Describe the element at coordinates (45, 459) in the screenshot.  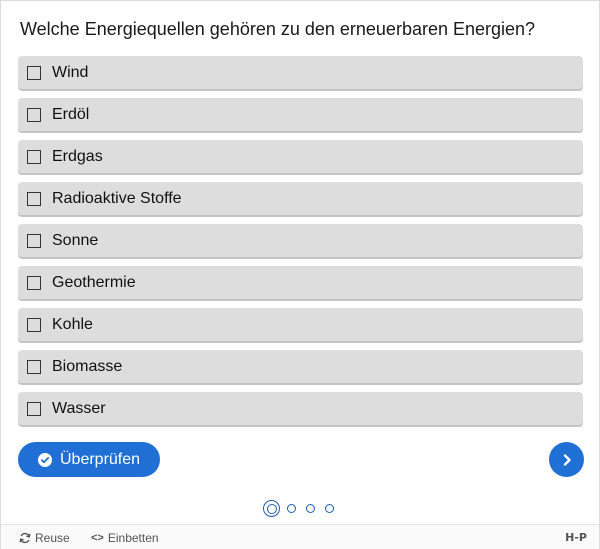
I see `check-circle-icon` at that location.